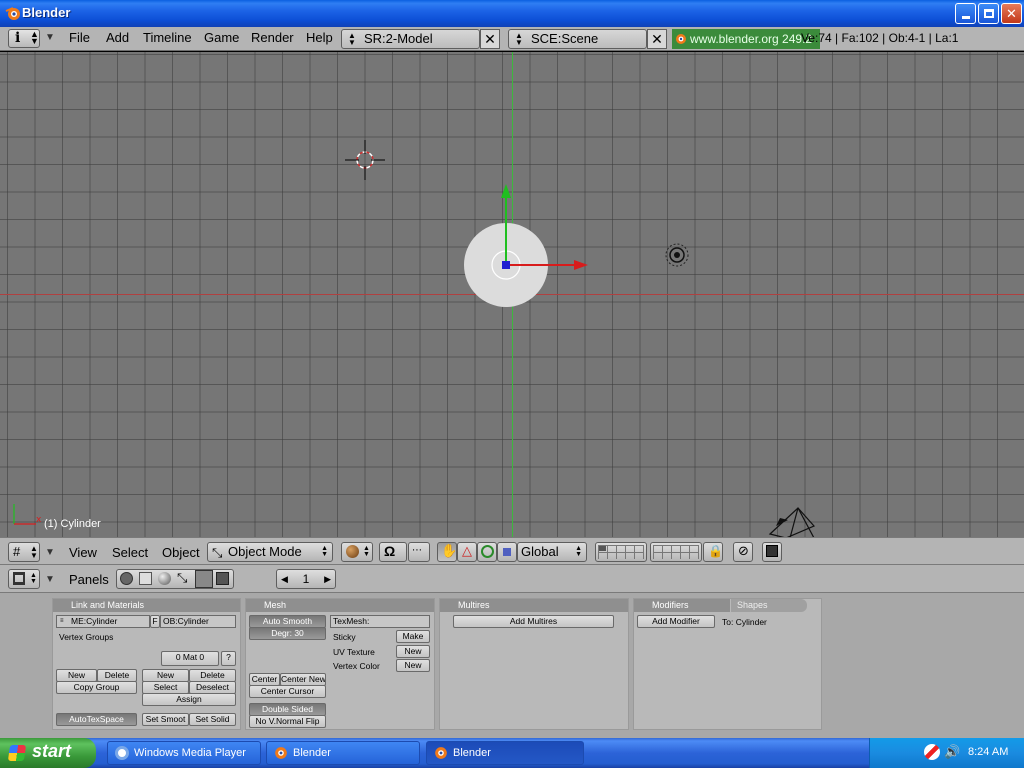  I want to click on menu-timeline: Timeline, so click(167, 37).